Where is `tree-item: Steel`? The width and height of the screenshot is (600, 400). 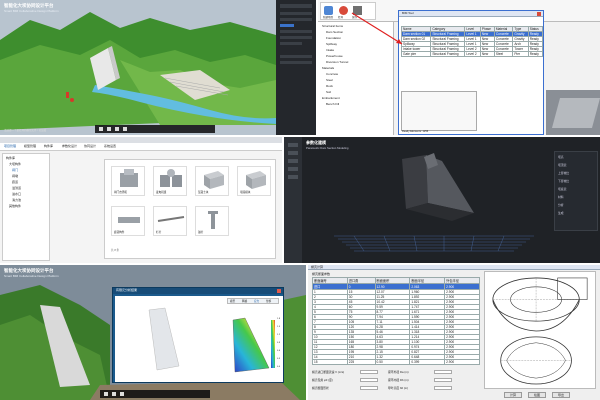 tree-item: Steel is located at coordinates (329, 80).